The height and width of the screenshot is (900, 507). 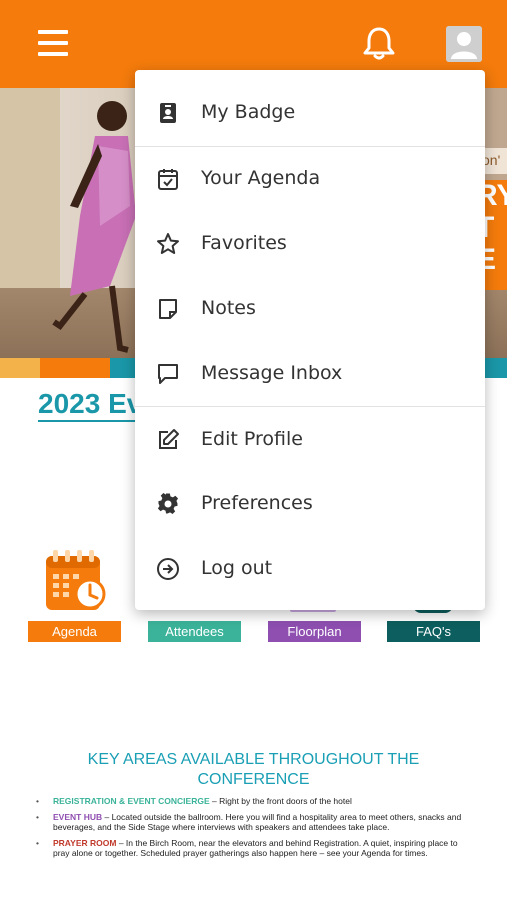 What do you see at coordinates (168, 374) in the screenshot?
I see `message-icon` at bounding box center [168, 374].